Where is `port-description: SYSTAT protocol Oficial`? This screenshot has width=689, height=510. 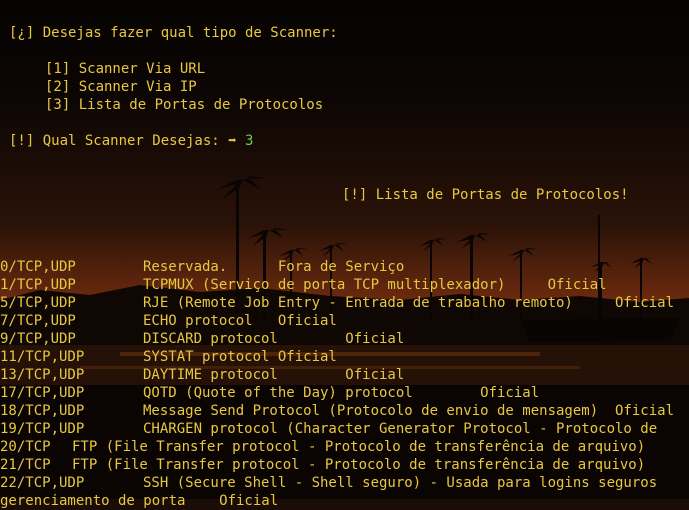 port-description: SYSTAT protocol Oficial is located at coordinates (240, 357).